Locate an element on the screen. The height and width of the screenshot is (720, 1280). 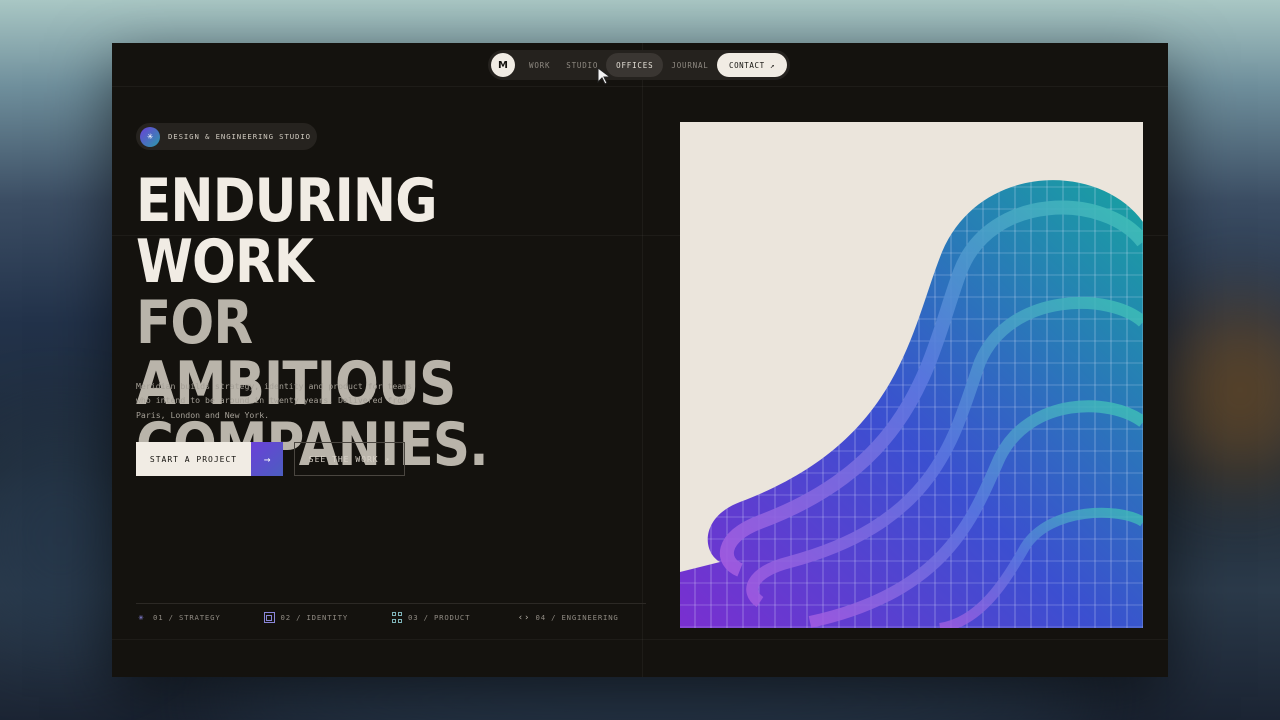
headline-line-1: ENDURING WORK is located at coordinates (287, 231).